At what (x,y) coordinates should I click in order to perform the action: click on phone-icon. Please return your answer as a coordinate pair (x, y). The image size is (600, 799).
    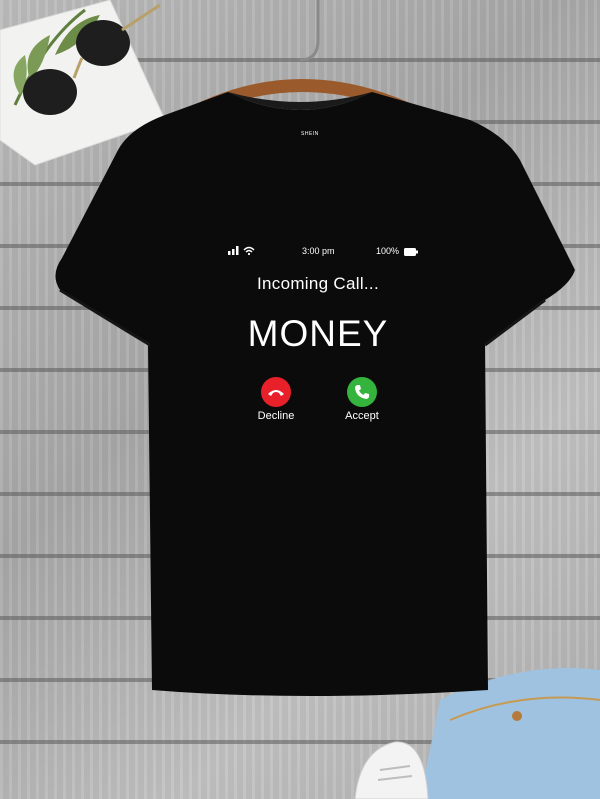
    Looking at the image, I should click on (362, 392).